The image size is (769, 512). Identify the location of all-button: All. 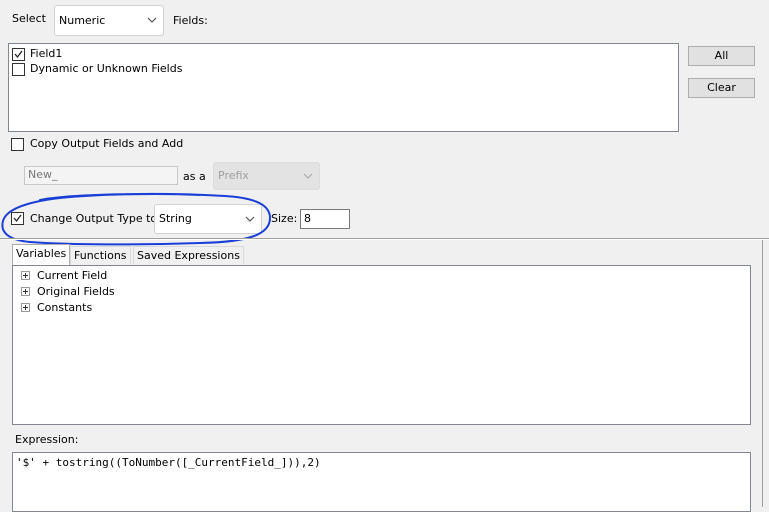
(721, 56).